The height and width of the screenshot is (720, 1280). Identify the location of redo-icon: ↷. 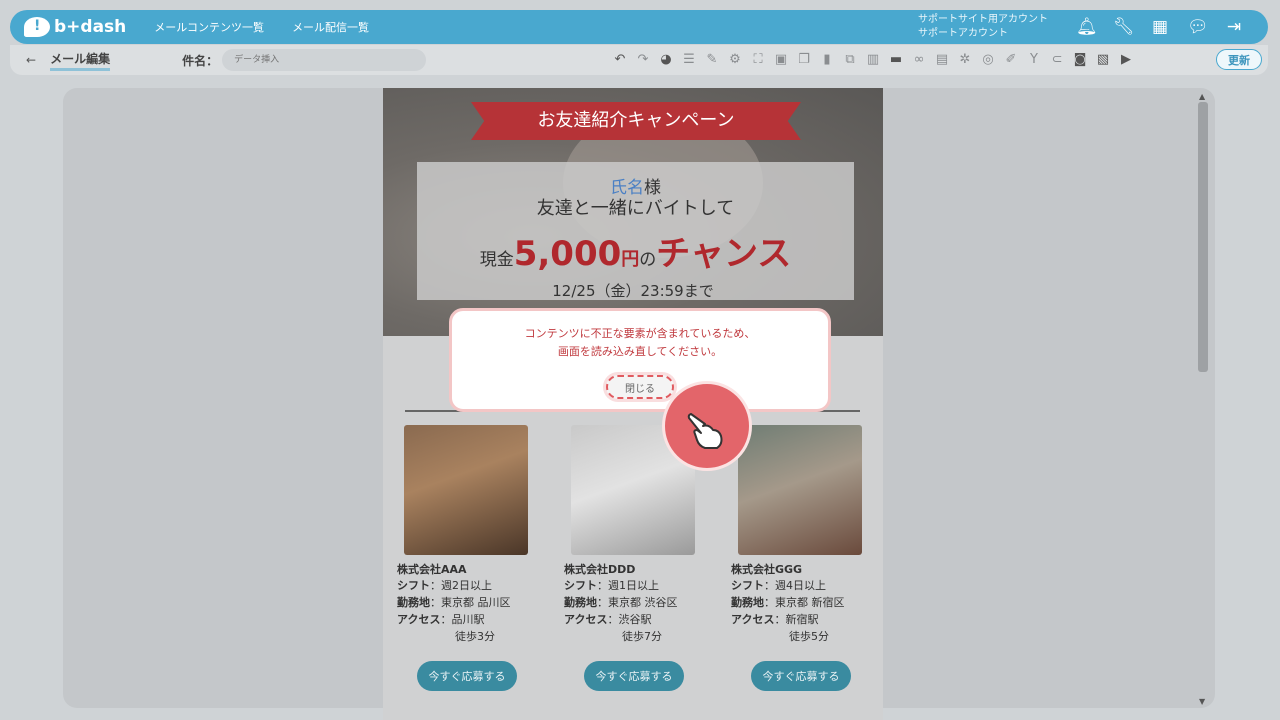
(643, 60).